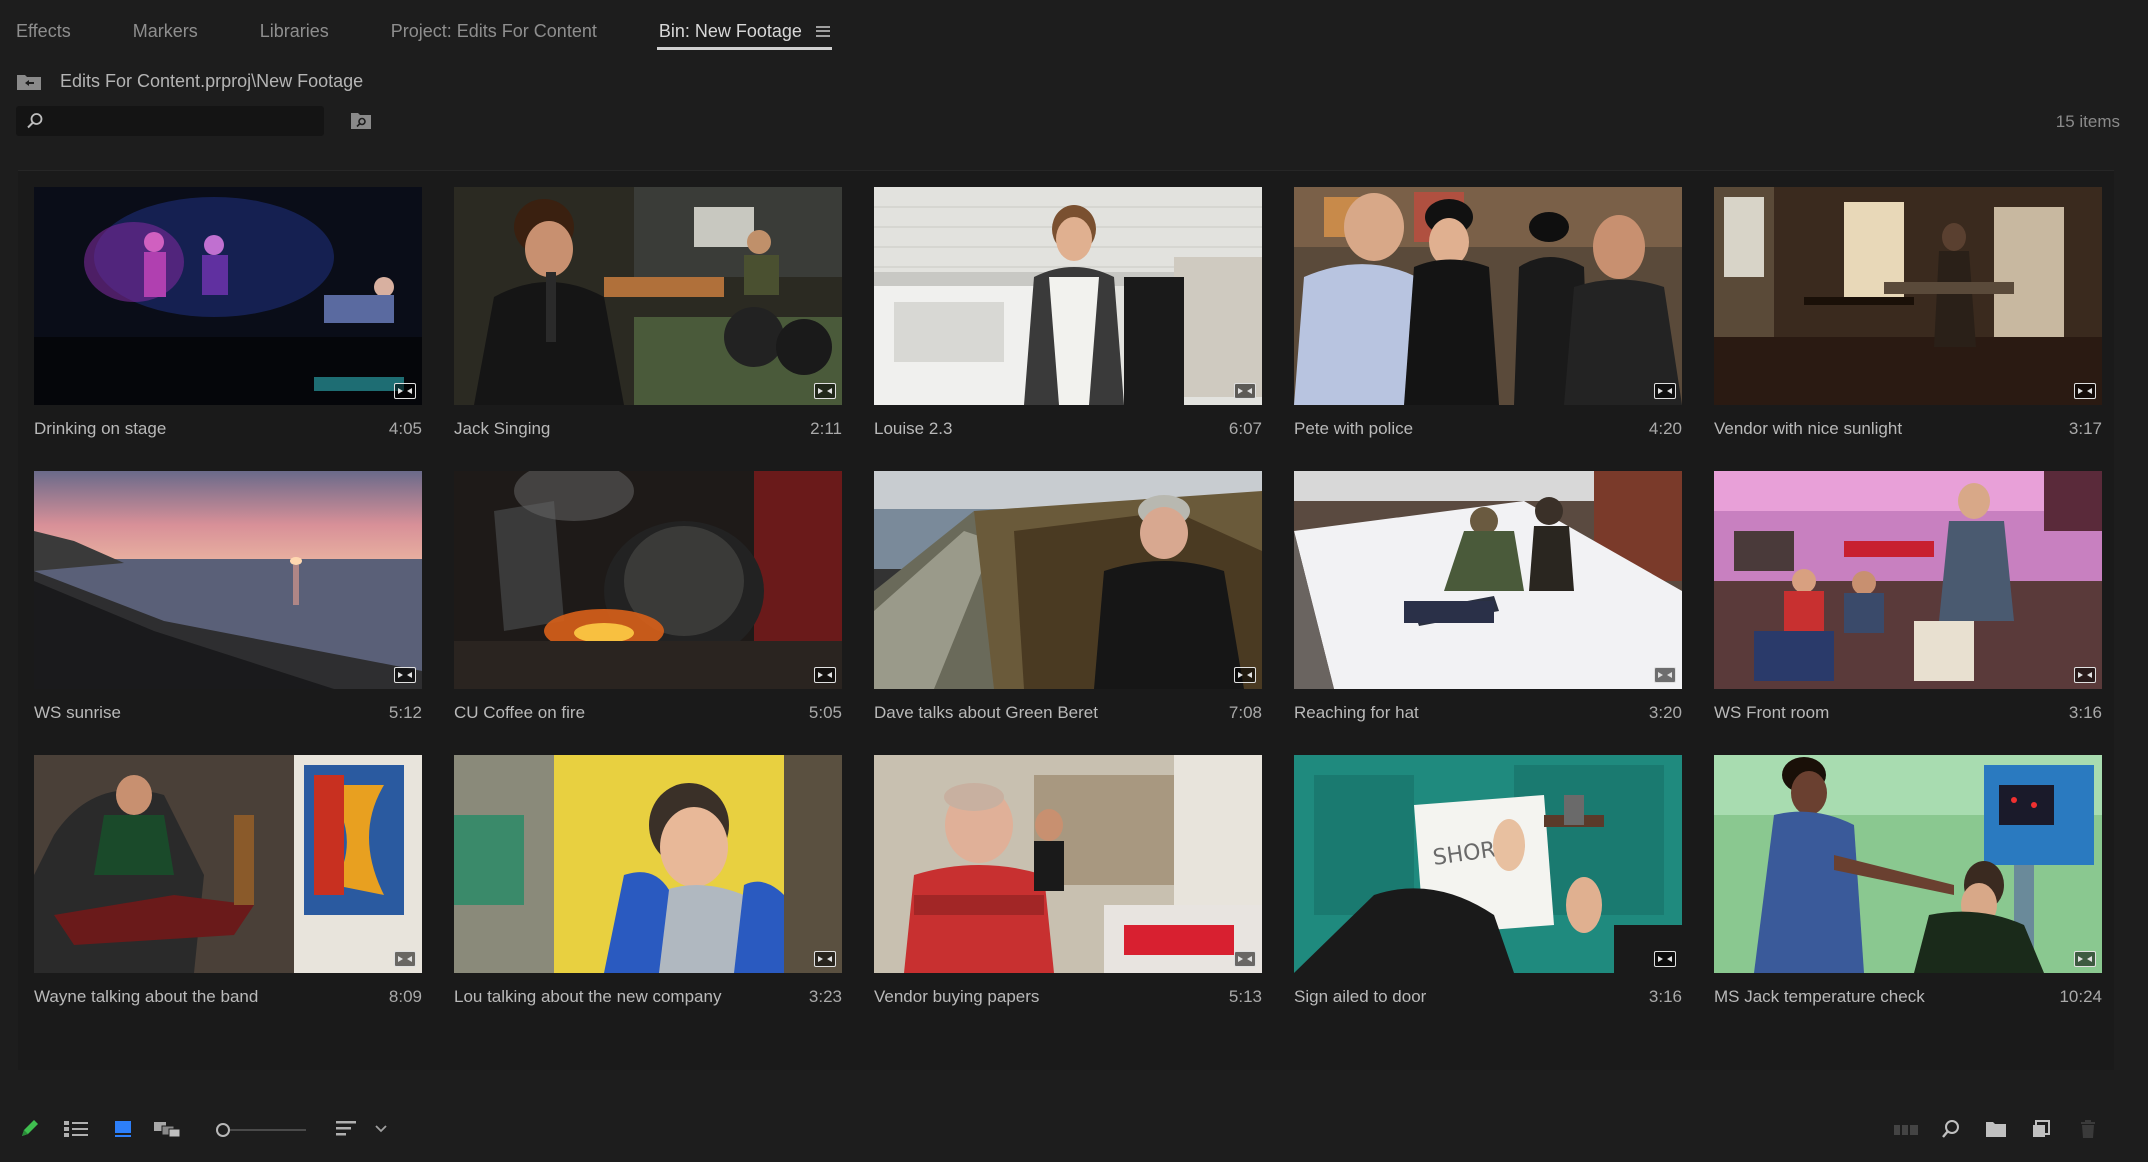 The height and width of the screenshot is (1162, 2148). I want to click on clip-card: Dave talks about Green Beret 7:08, so click(1068, 606).